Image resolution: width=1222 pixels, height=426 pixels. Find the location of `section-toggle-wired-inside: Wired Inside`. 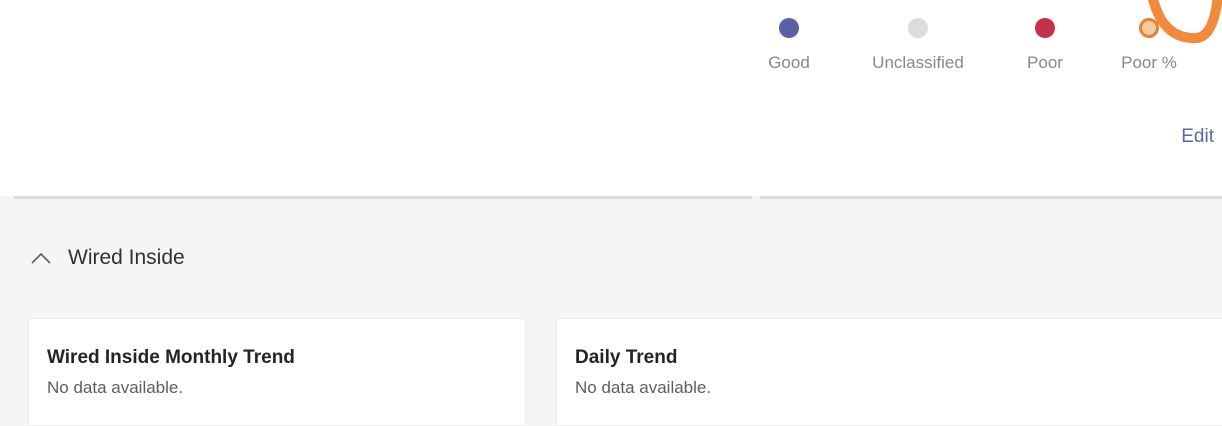

section-toggle-wired-inside: Wired Inside is located at coordinates (107, 258).